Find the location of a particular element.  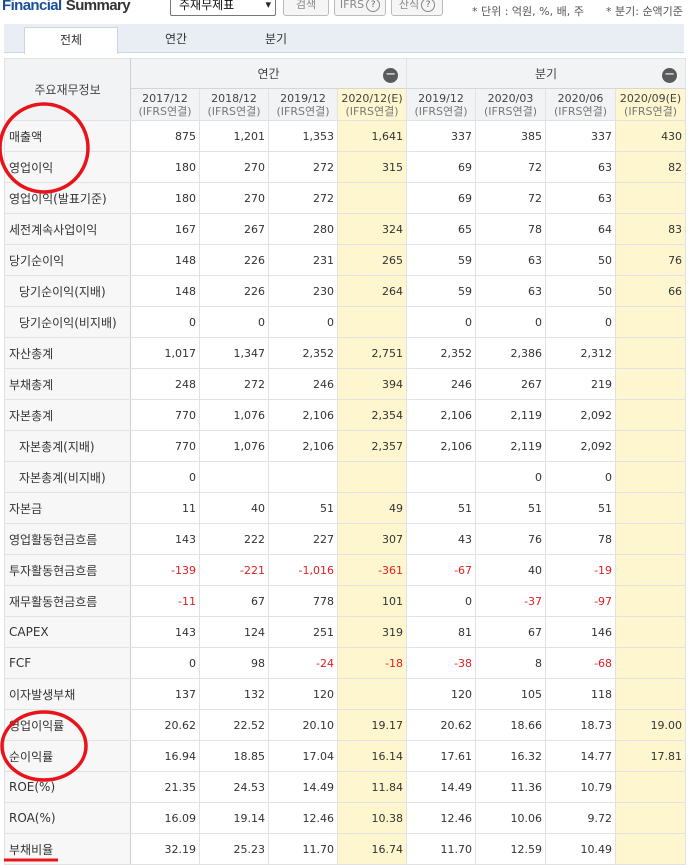

tab-all: 전체 is located at coordinates (71, 40).